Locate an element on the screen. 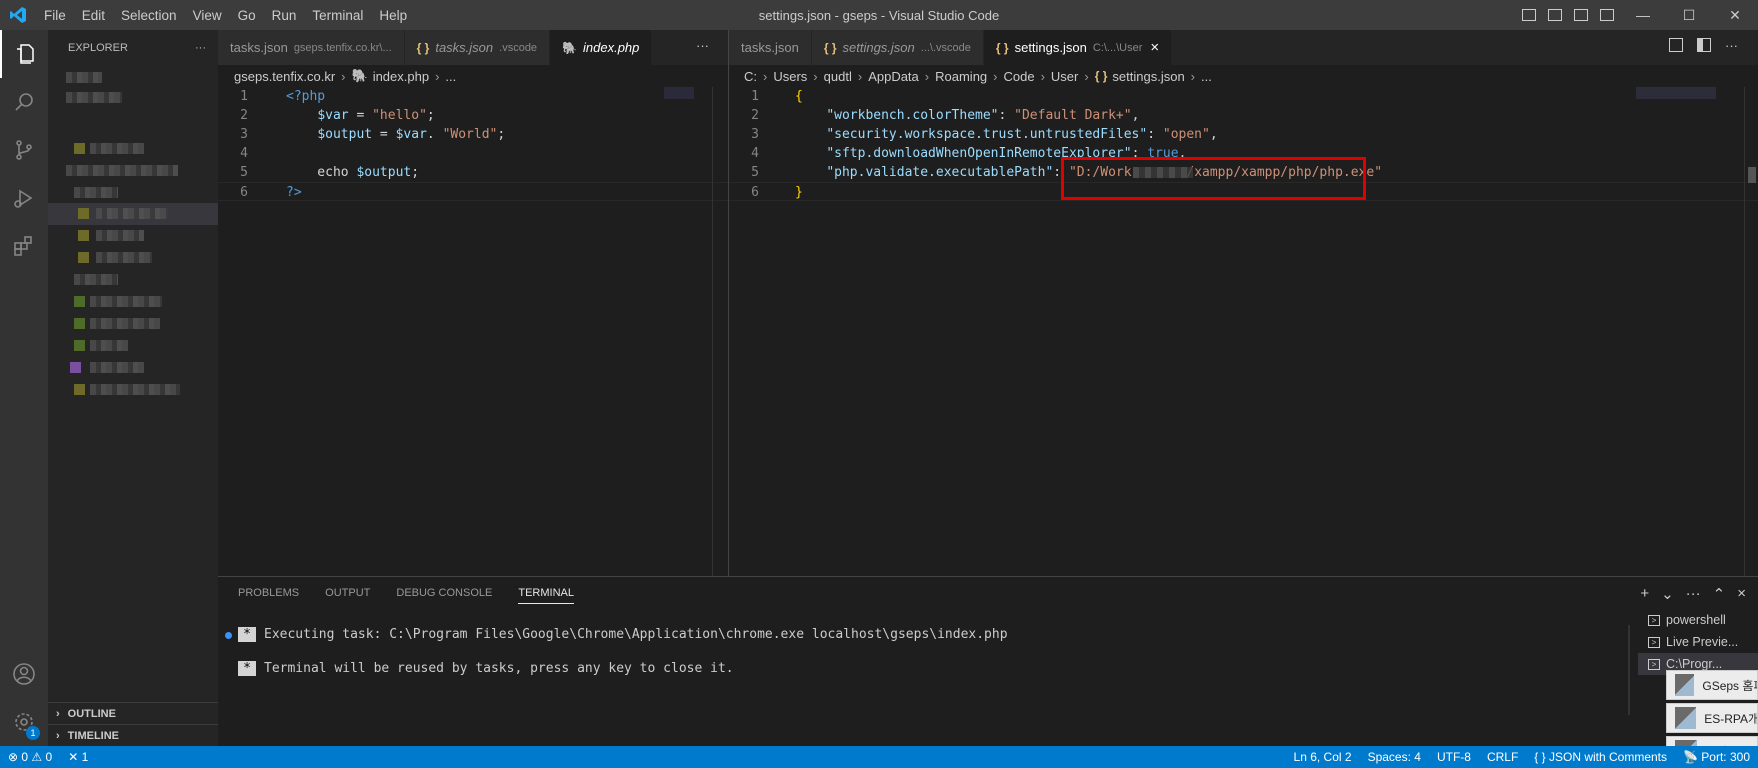  language-mode: { } JSON with Comments is located at coordinates (1600, 757).